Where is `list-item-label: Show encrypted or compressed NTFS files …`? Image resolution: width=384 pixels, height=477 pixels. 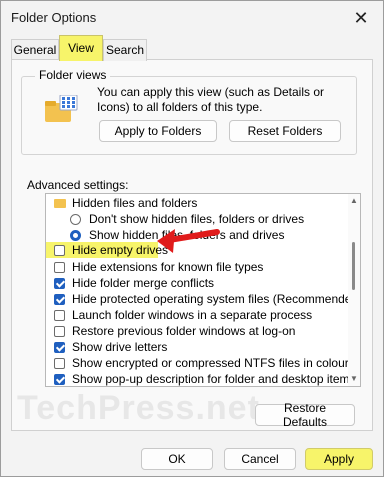 list-item-label: Show encrypted or compressed NTFS files … is located at coordinates (210, 363).